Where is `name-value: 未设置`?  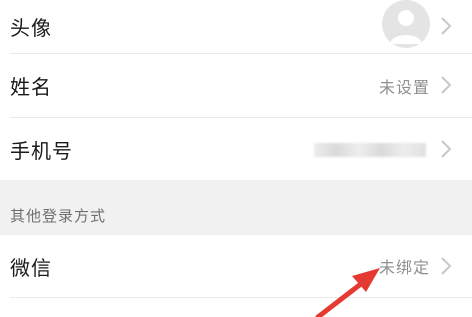 name-value: 未设置 is located at coordinates (404, 87).